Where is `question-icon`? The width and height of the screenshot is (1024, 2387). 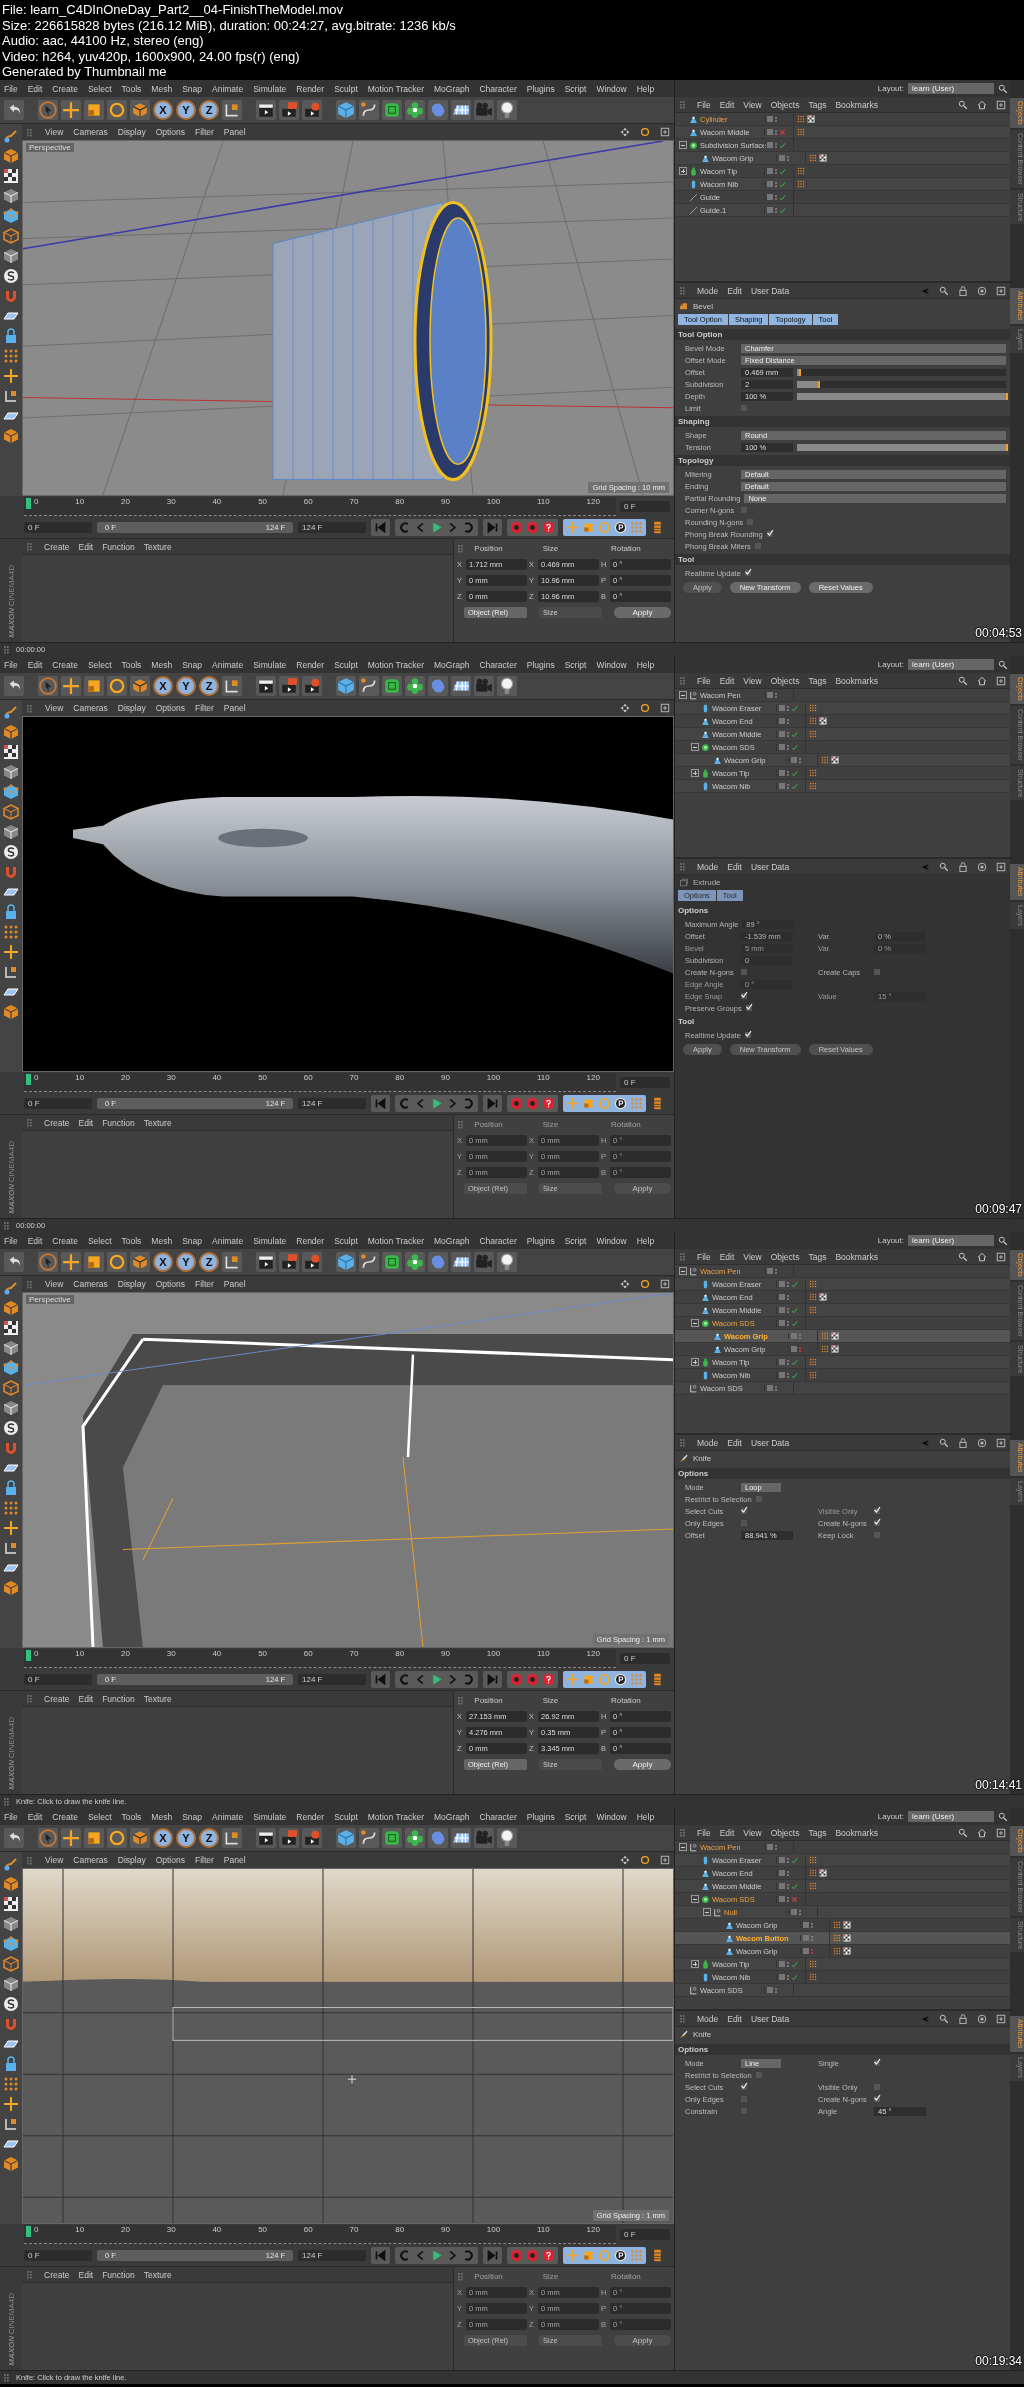 question-icon is located at coordinates (548, 2255).